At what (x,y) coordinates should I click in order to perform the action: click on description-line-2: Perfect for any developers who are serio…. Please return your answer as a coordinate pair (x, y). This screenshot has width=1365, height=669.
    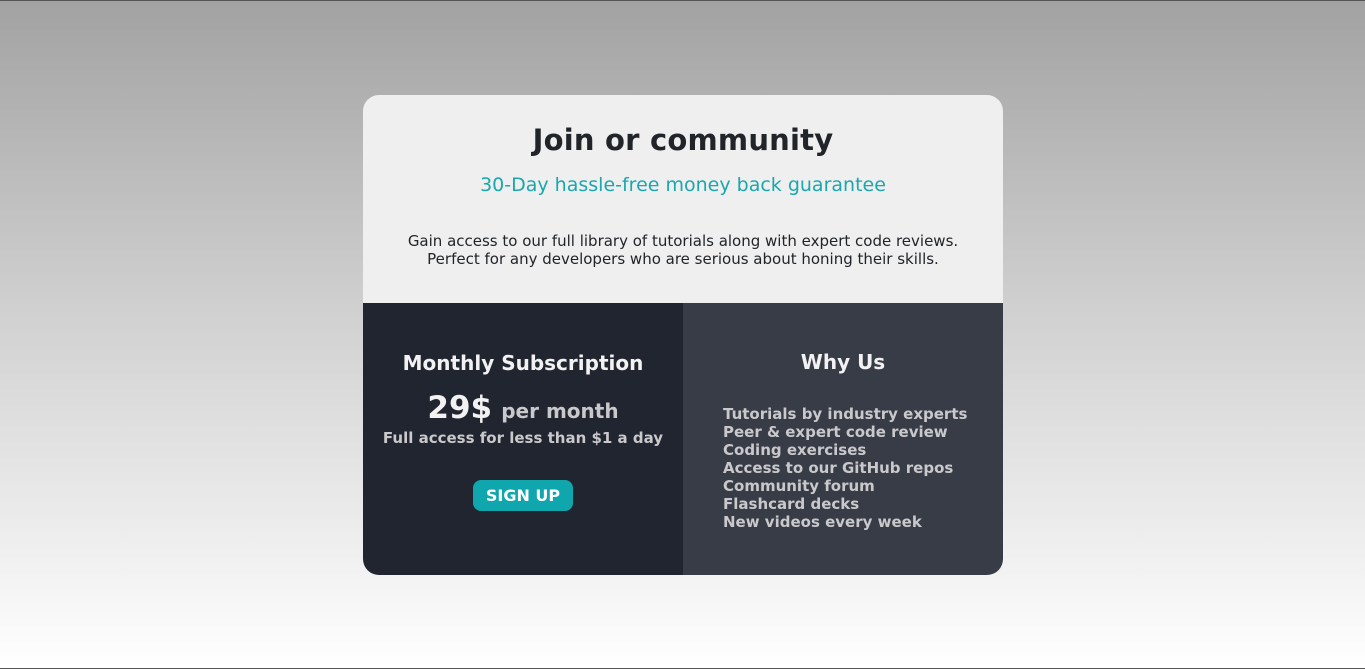
    Looking at the image, I should click on (683, 259).